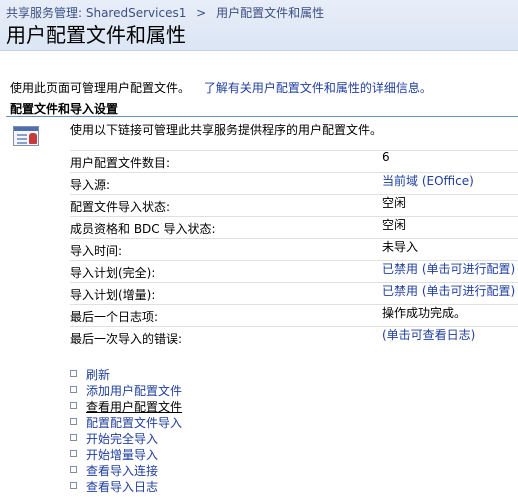 This screenshot has width=518, height=497. Describe the element at coordinates (64, 109) in the screenshot. I see `section-title: 配置文件和导入设置` at that location.